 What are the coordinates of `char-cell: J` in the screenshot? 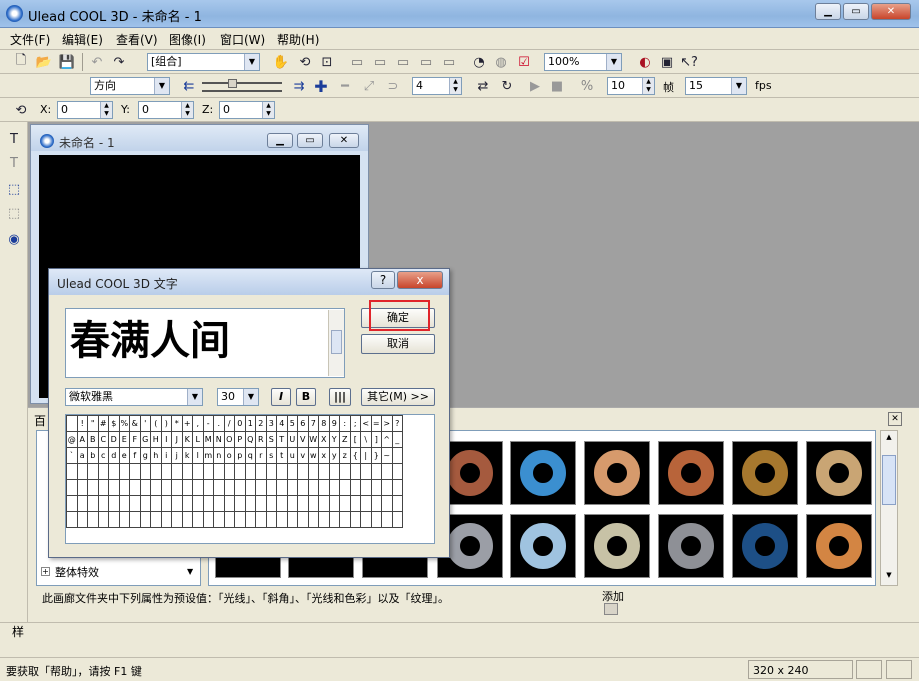 It's located at (177, 439).